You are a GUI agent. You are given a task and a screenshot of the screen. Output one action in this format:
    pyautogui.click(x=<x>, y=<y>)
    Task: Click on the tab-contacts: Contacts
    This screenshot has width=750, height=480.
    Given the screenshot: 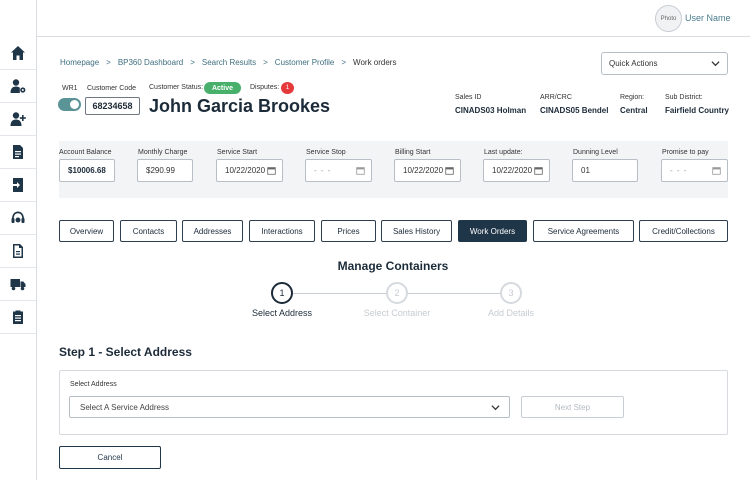 What is the action you would take?
    pyautogui.click(x=148, y=231)
    